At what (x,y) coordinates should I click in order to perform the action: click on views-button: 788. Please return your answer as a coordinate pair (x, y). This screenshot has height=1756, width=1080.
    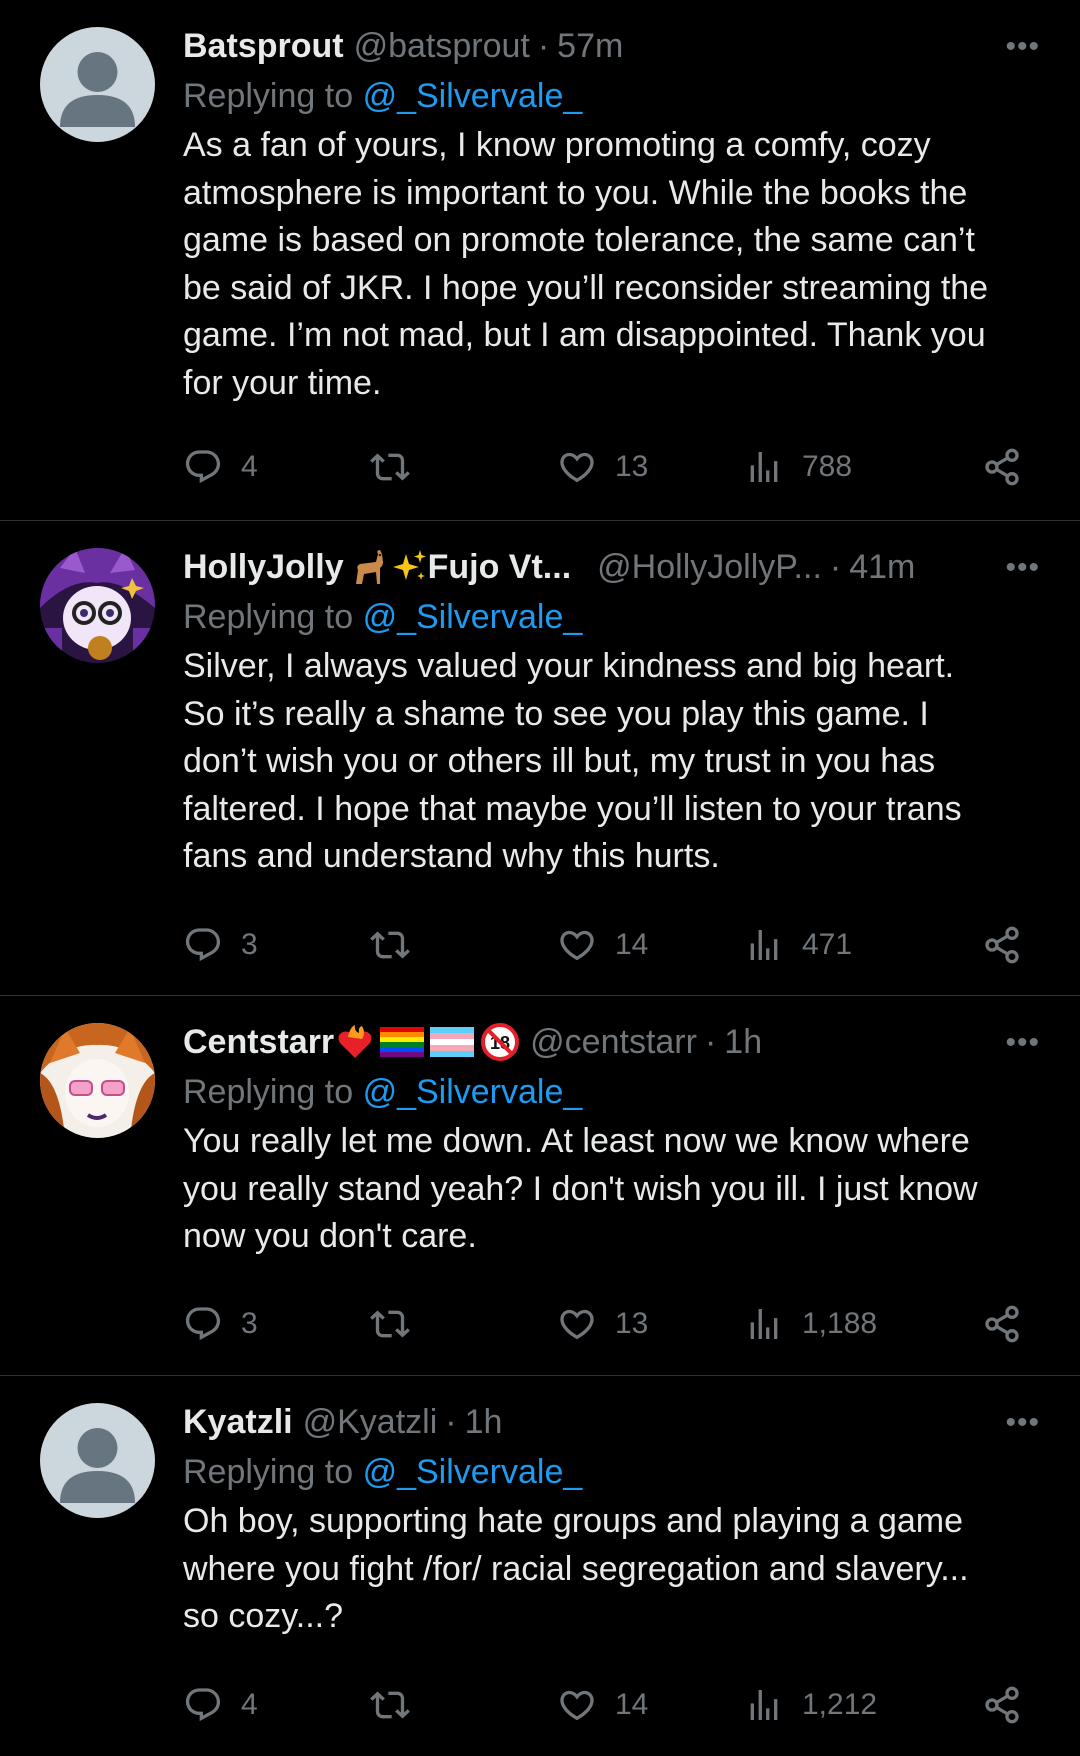
    Looking at the image, I should click on (837, 467).